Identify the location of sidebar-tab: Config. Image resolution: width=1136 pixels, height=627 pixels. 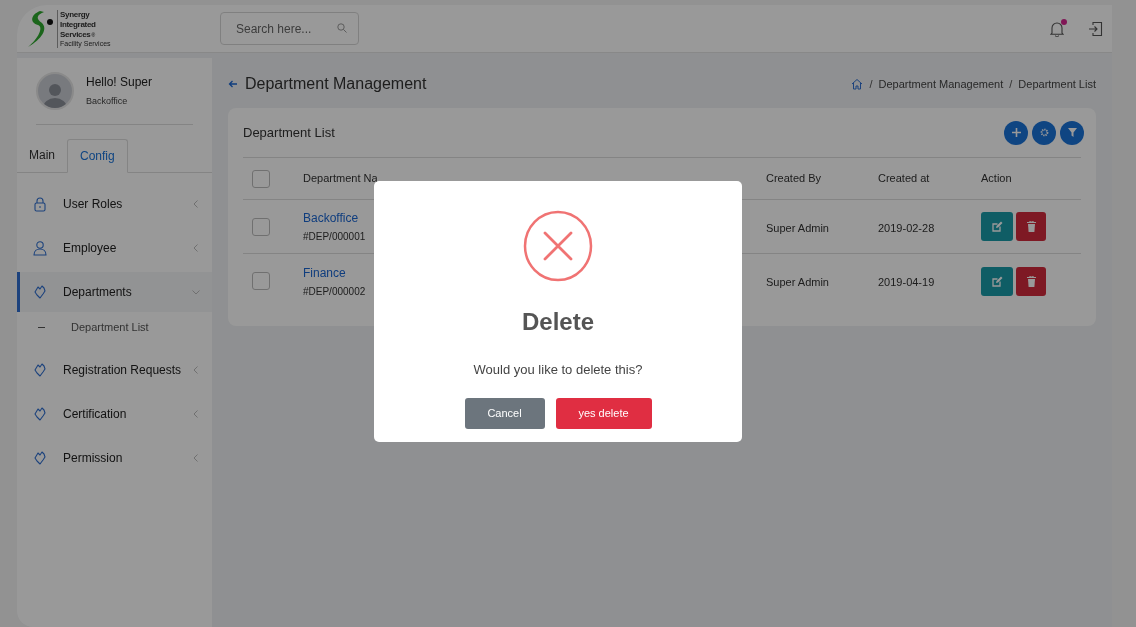
(97, 156).